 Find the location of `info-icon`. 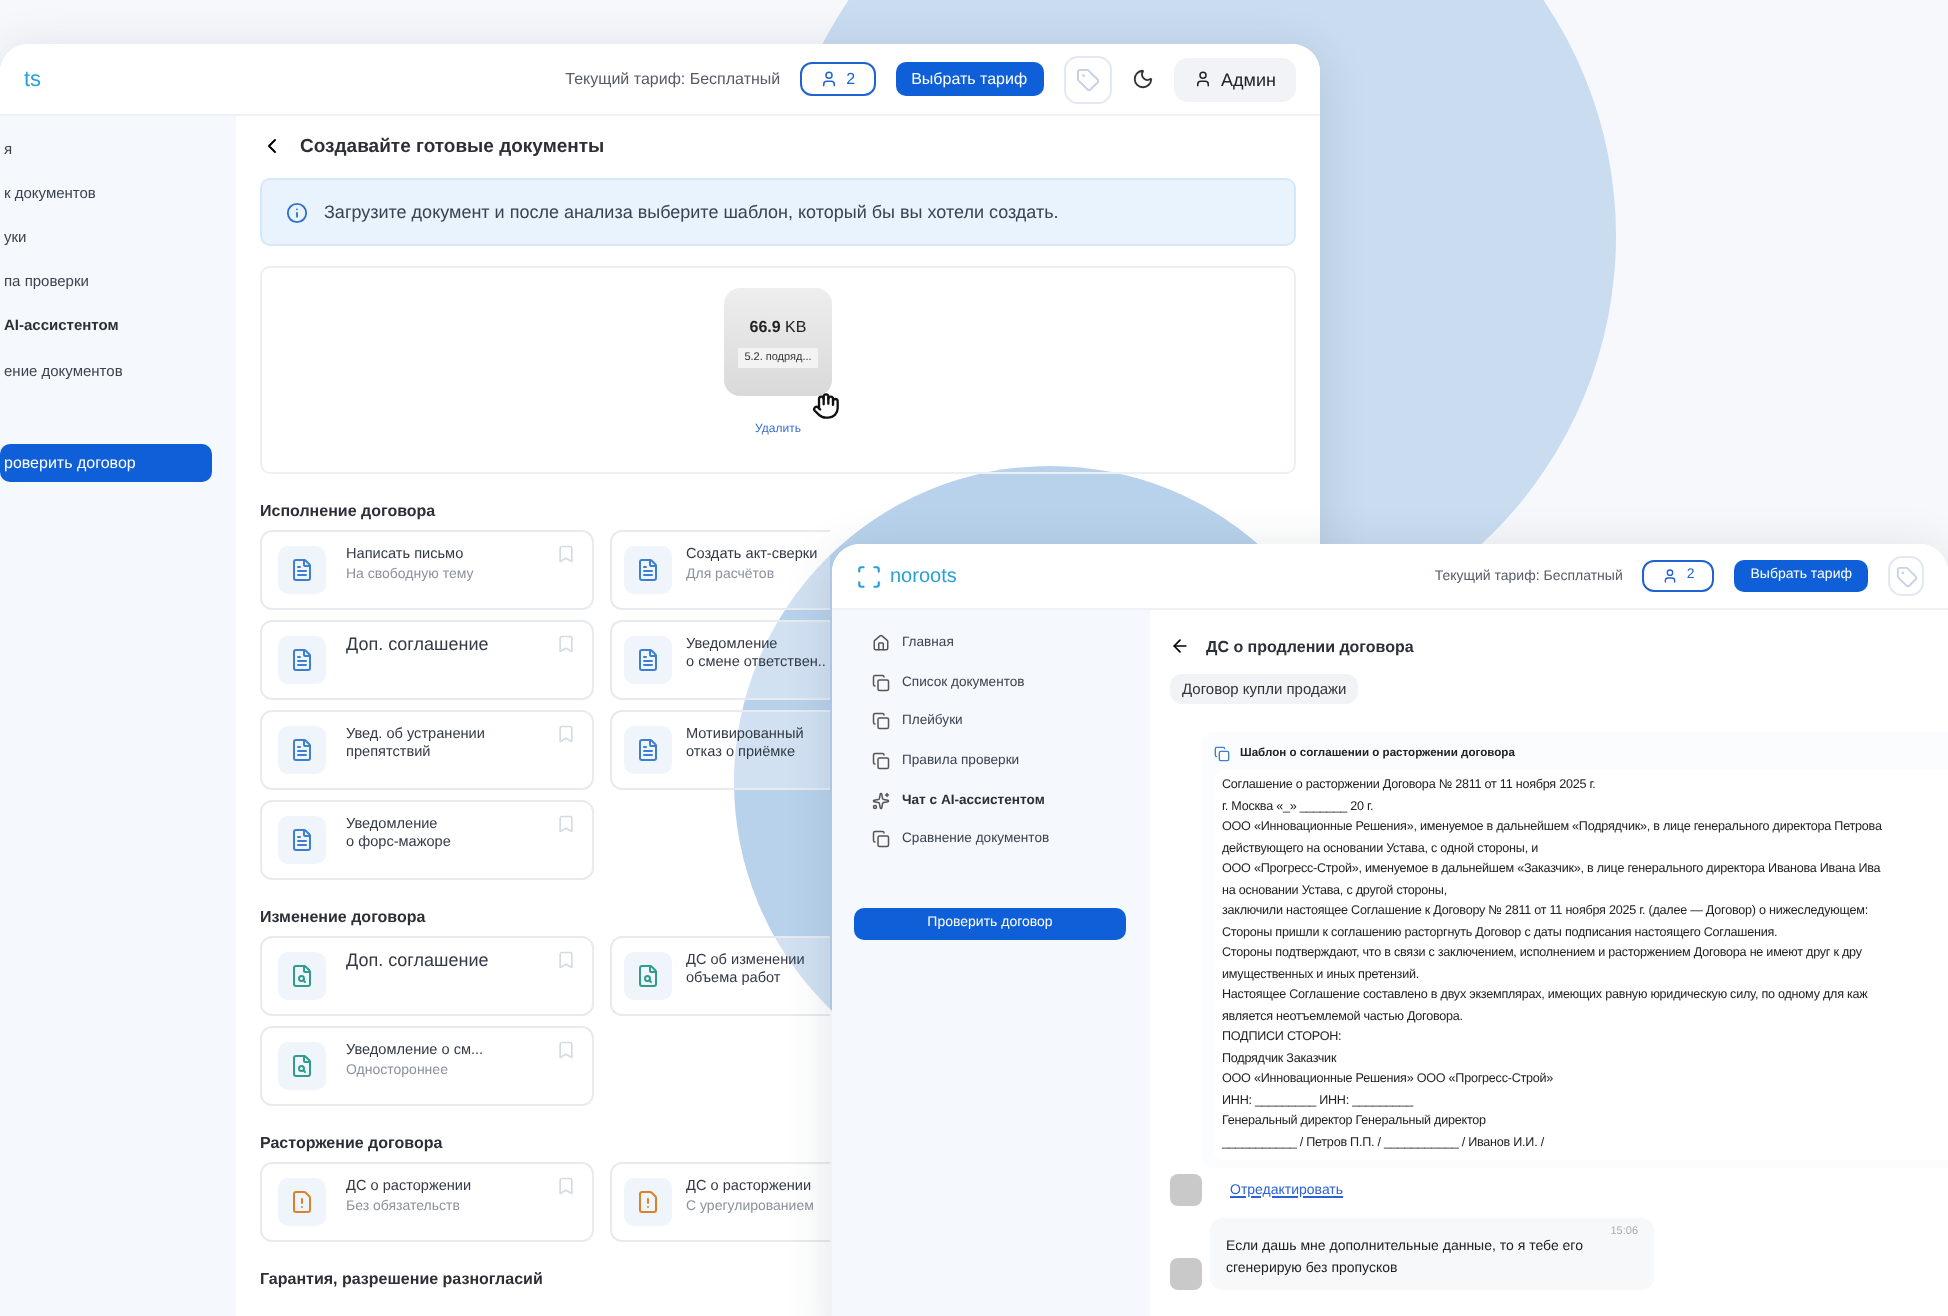

info-icon is located at coordinates (297, 212).